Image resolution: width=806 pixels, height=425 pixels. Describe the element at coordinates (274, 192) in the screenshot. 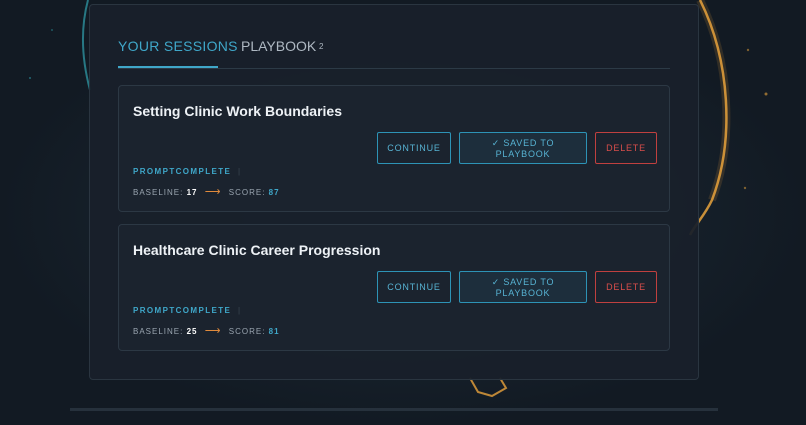

I see `score-value: 87` at that location.